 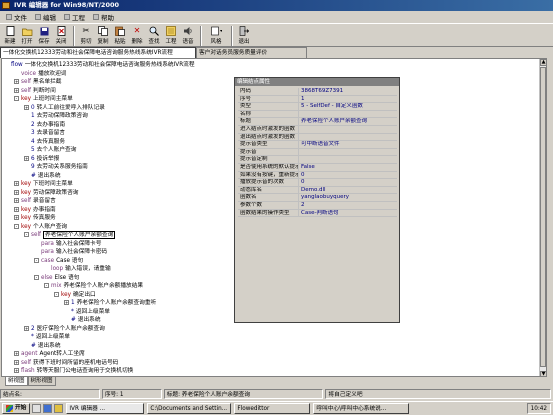 I want to click on tree-node: + key 下班时间主菜单, so click(x=43, y=184).